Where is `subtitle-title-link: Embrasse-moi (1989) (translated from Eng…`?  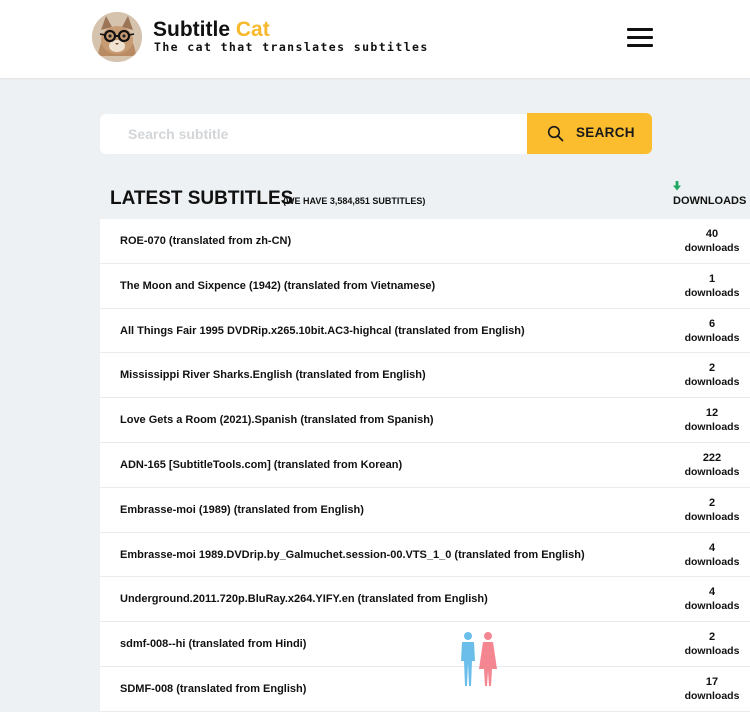 subtitle-title-link: Embrasse-moi (1989) (translated from Eng… is located at coordinates (242, 510).